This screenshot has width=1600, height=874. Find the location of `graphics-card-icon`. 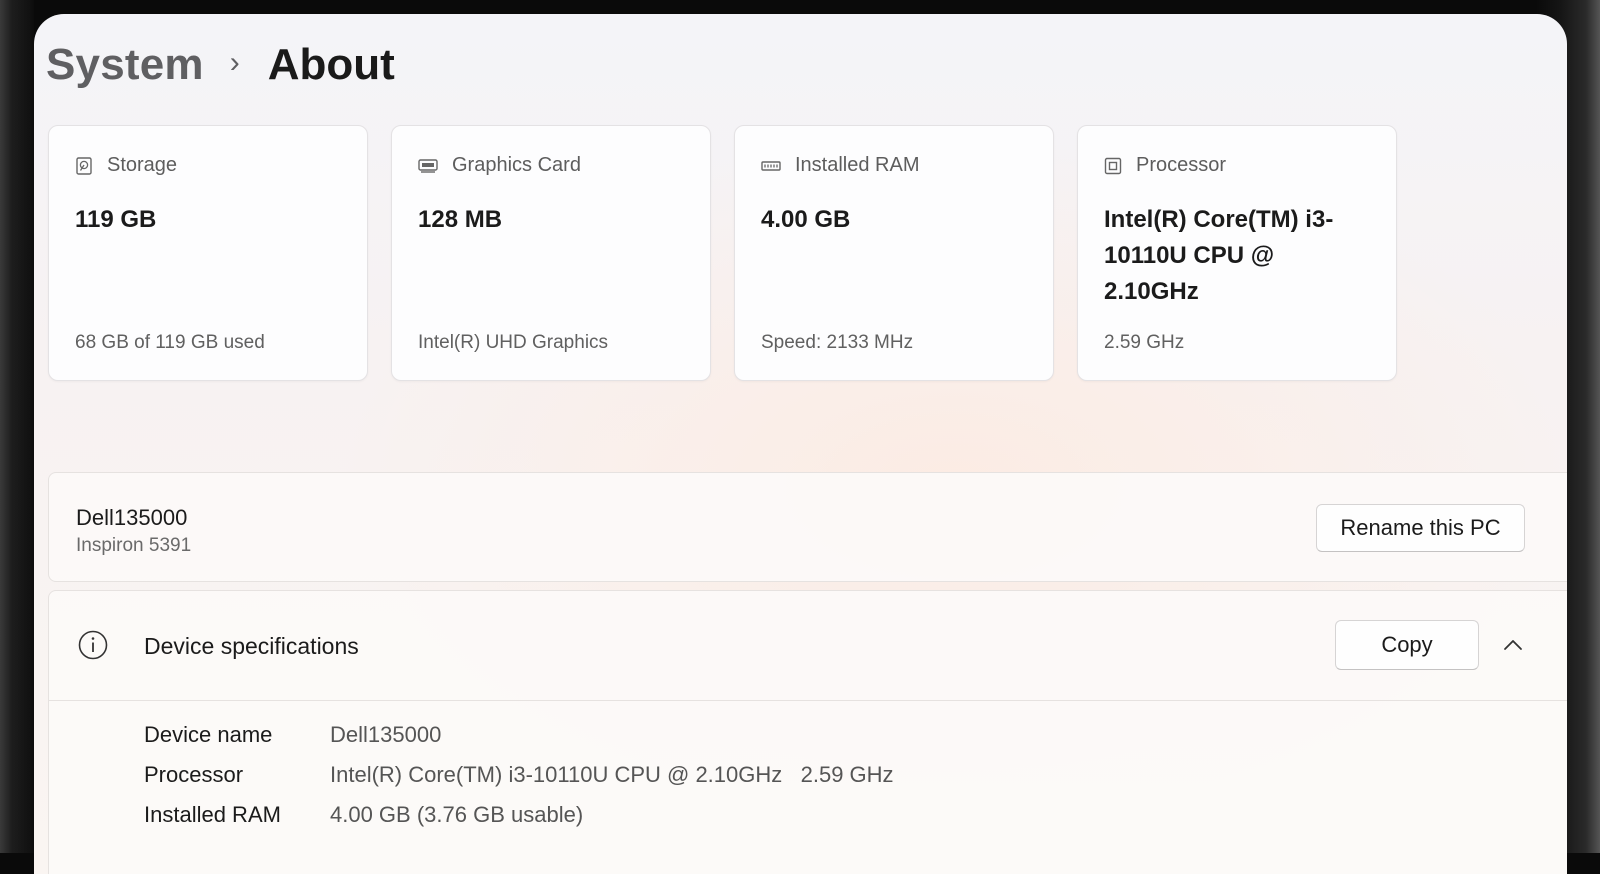

graphics-card-icon is located at coordinates (428, 166).